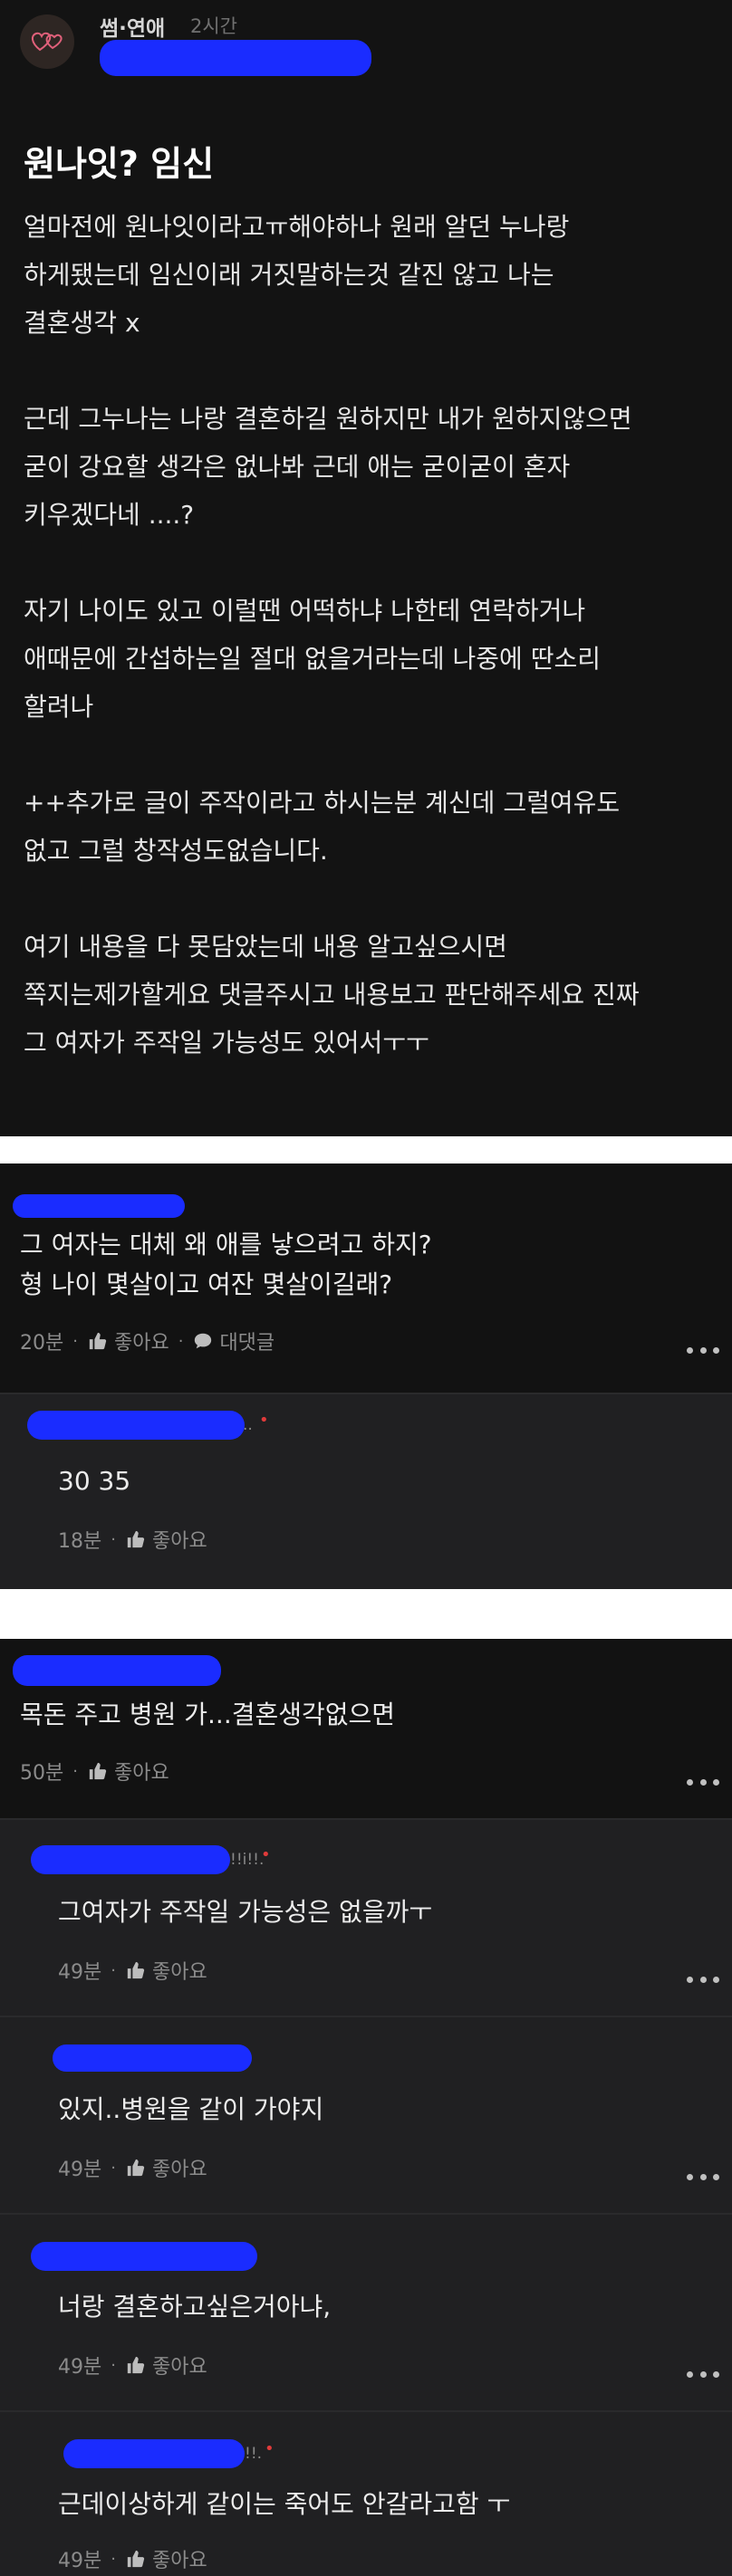  Describe the element at coordinates (248, 1425) in the screenshot. I see `commenter-name-tail: ..` at that location.